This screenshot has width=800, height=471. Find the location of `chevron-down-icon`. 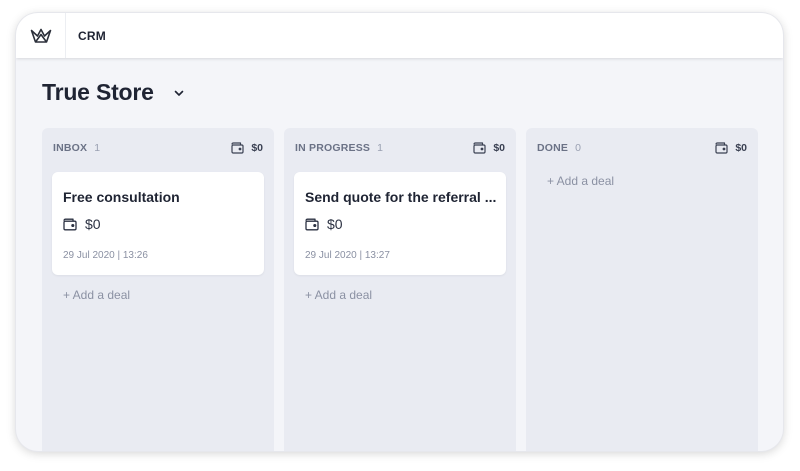

chevron-down-icon is located at coordinates (179, 93).